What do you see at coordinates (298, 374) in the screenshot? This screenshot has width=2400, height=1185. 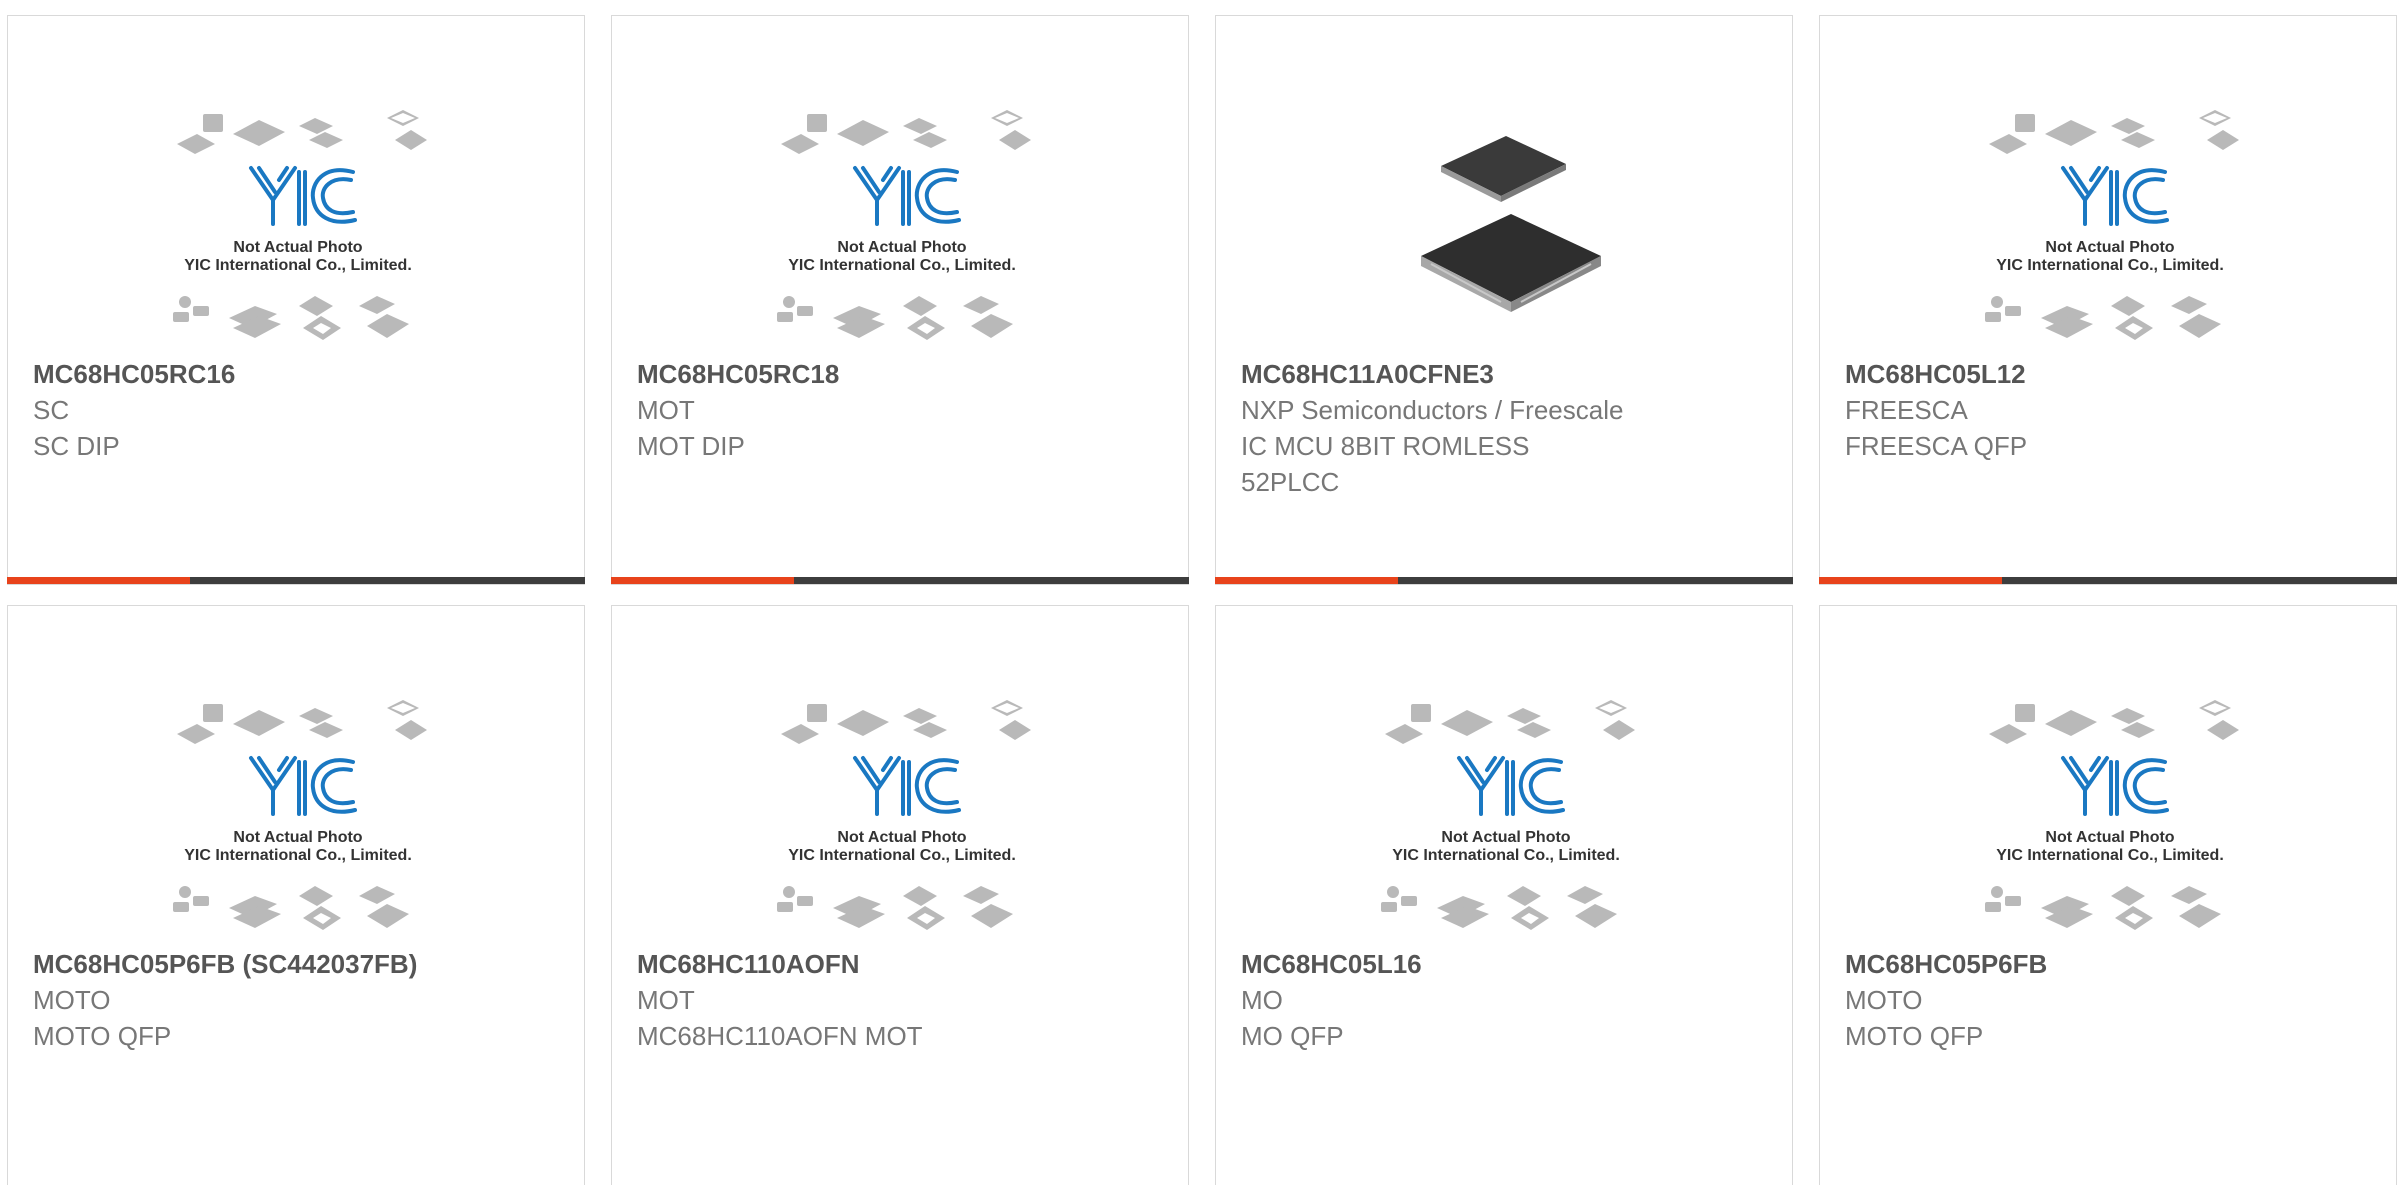 I see `product-part-number: MC68HC05RC16` at bounding box center [298, 374].